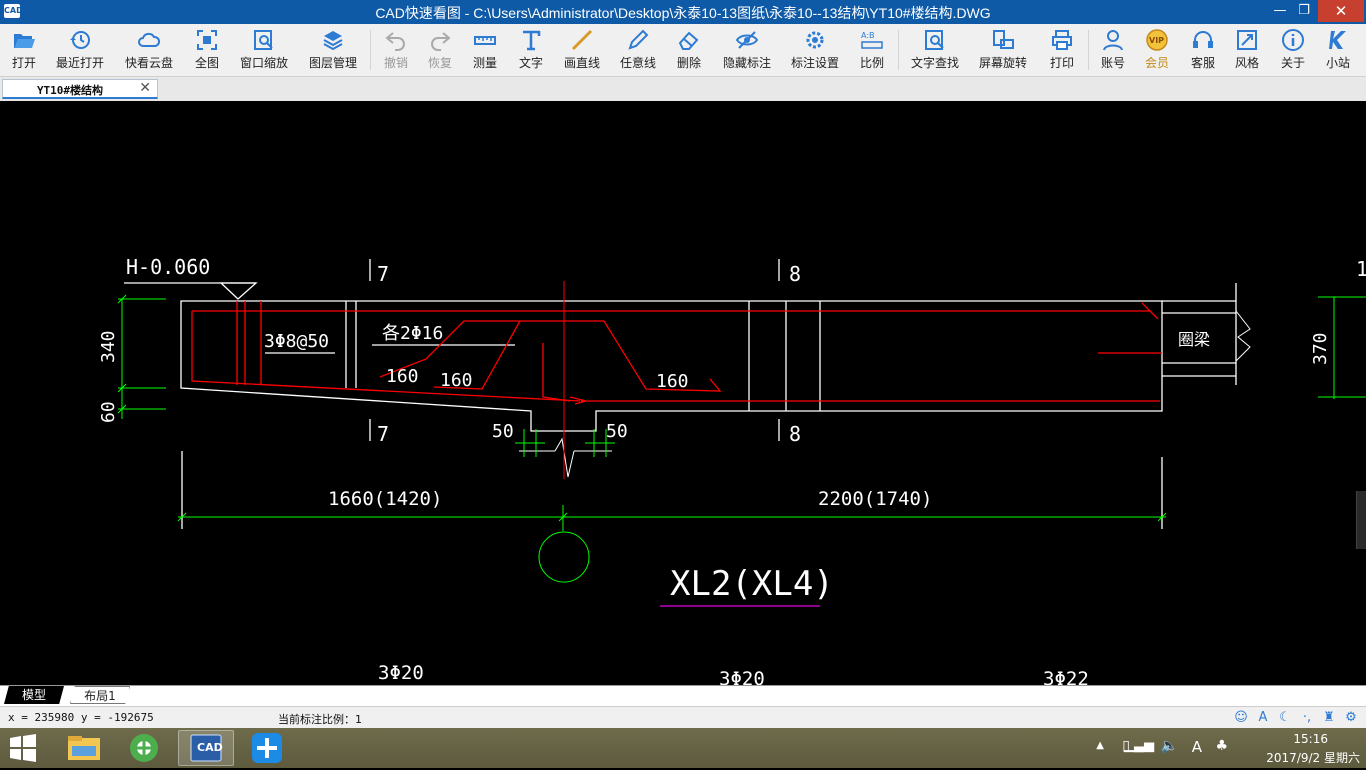  What do you see at coordinates (485, 40) in the screenshot?
I see `measure-icon` at bounding box center [485, 40].